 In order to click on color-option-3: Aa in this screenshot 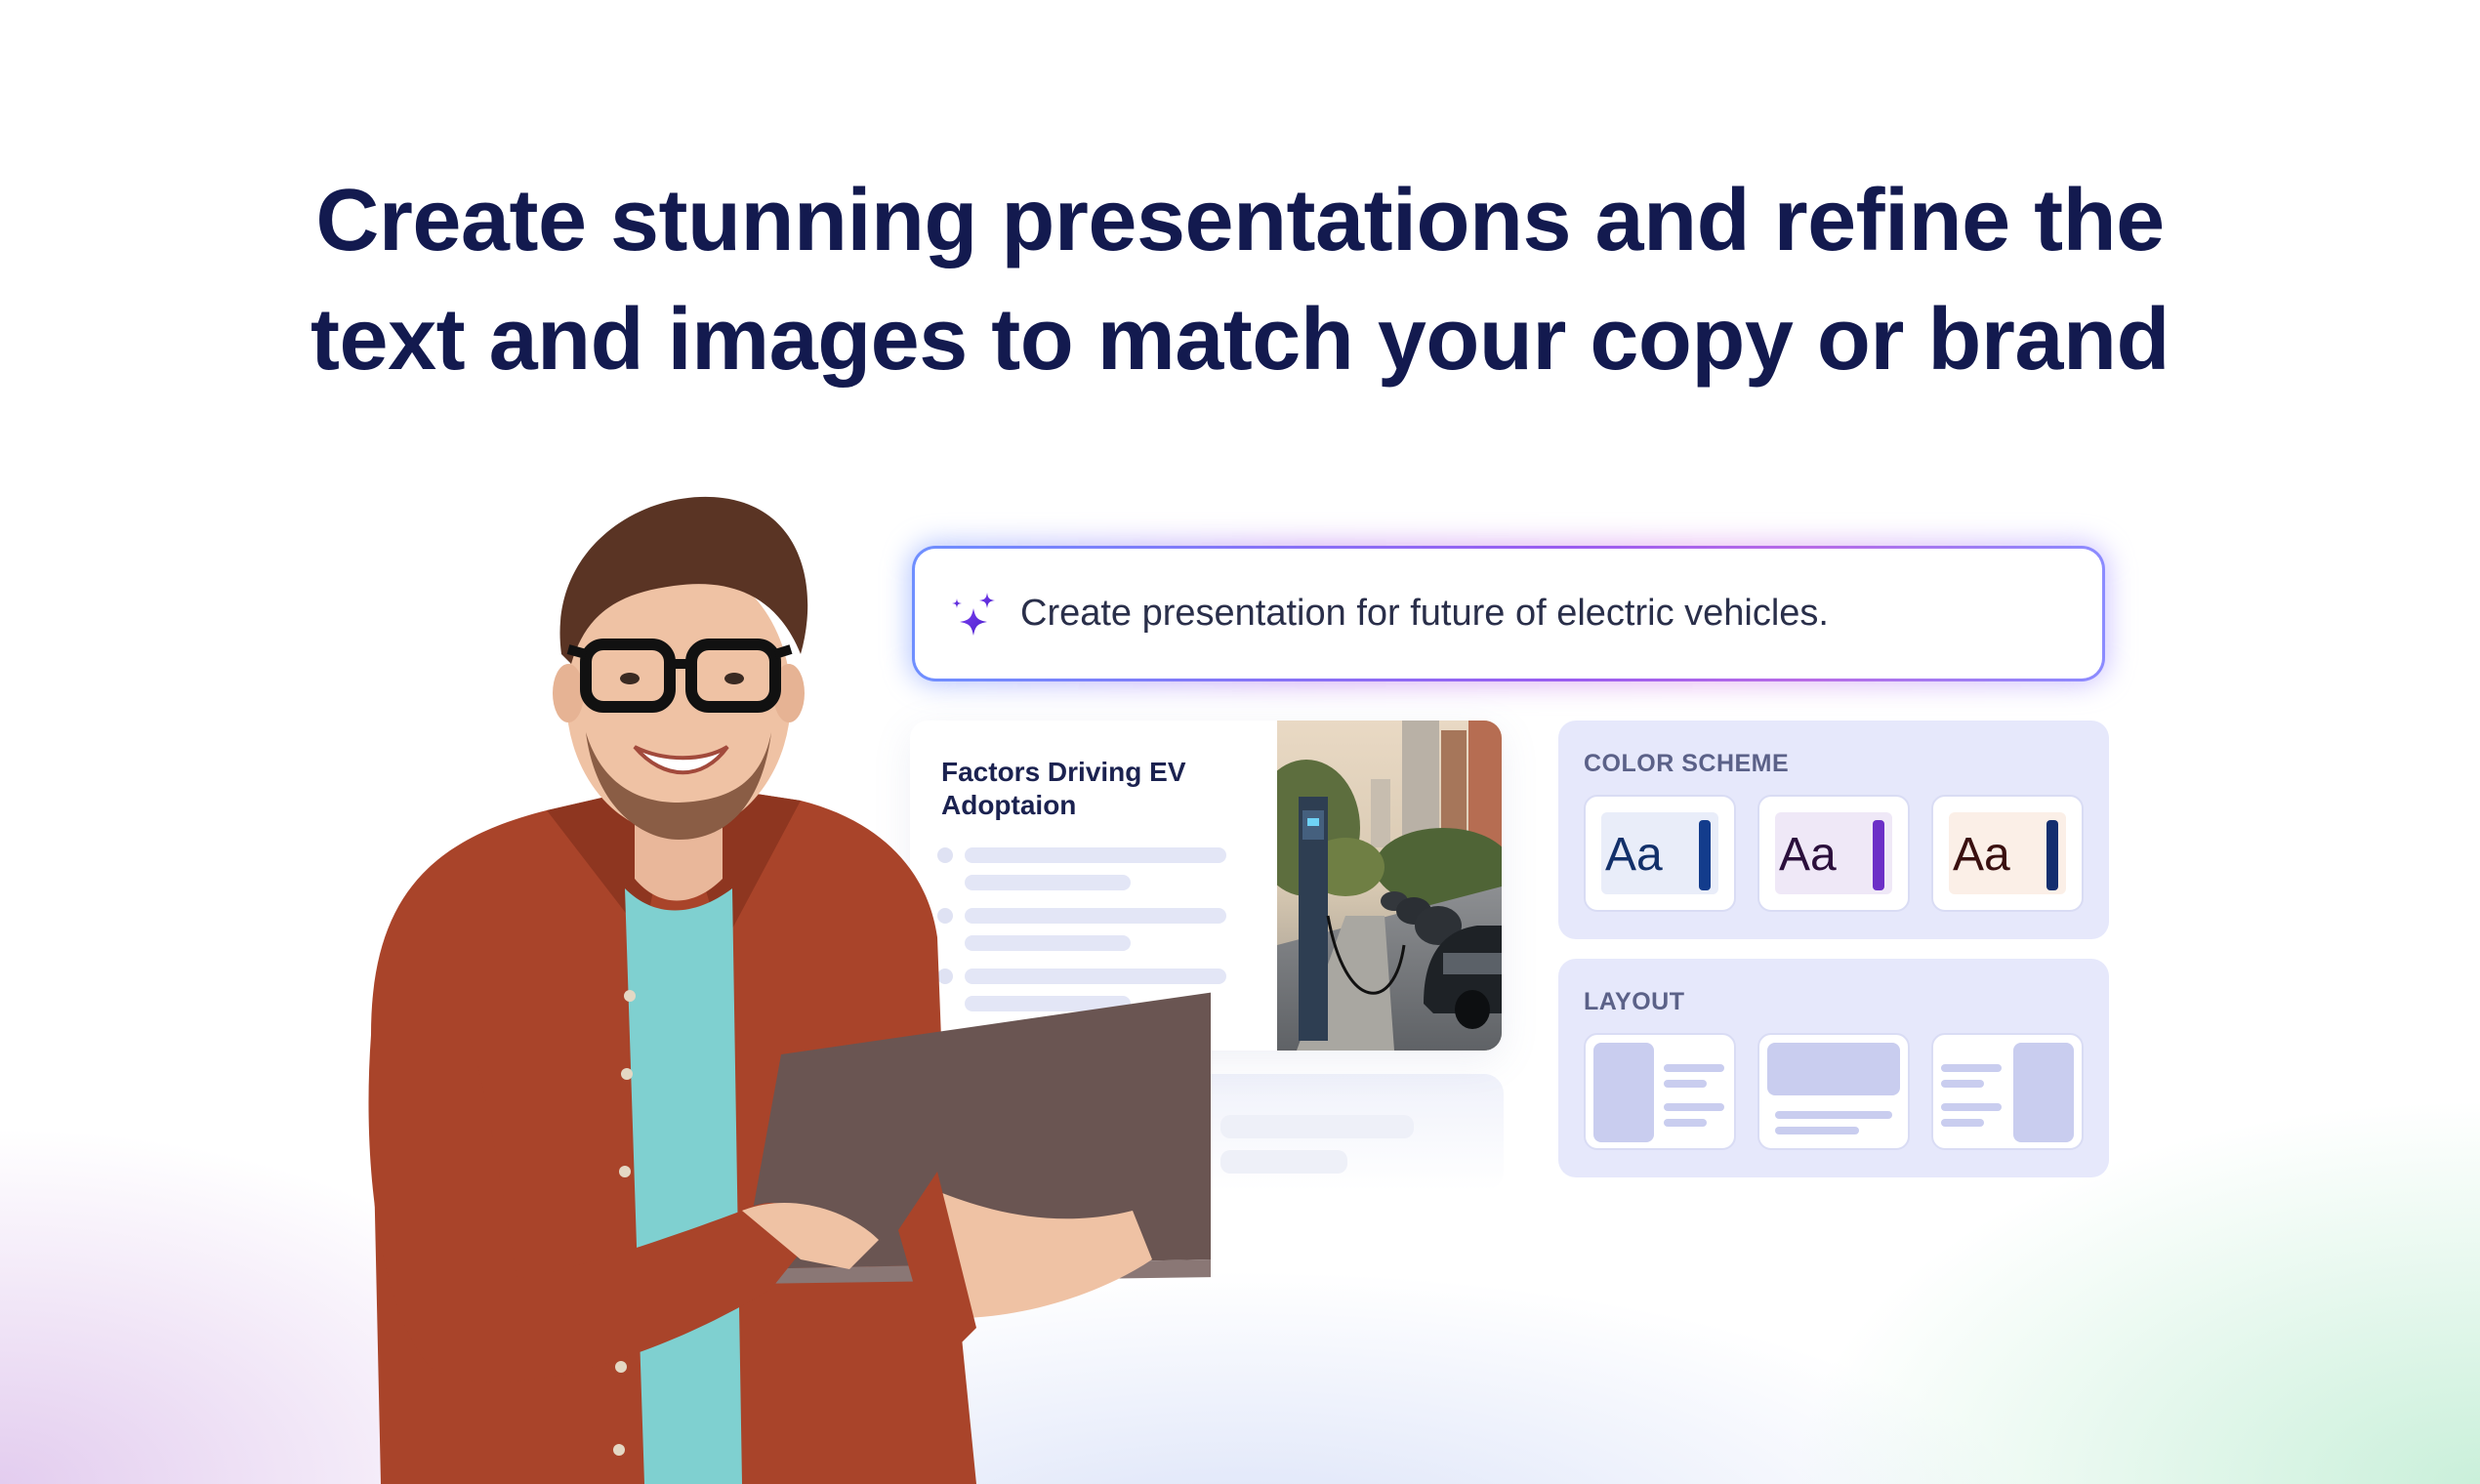, I will do `click(2007, 854)`.